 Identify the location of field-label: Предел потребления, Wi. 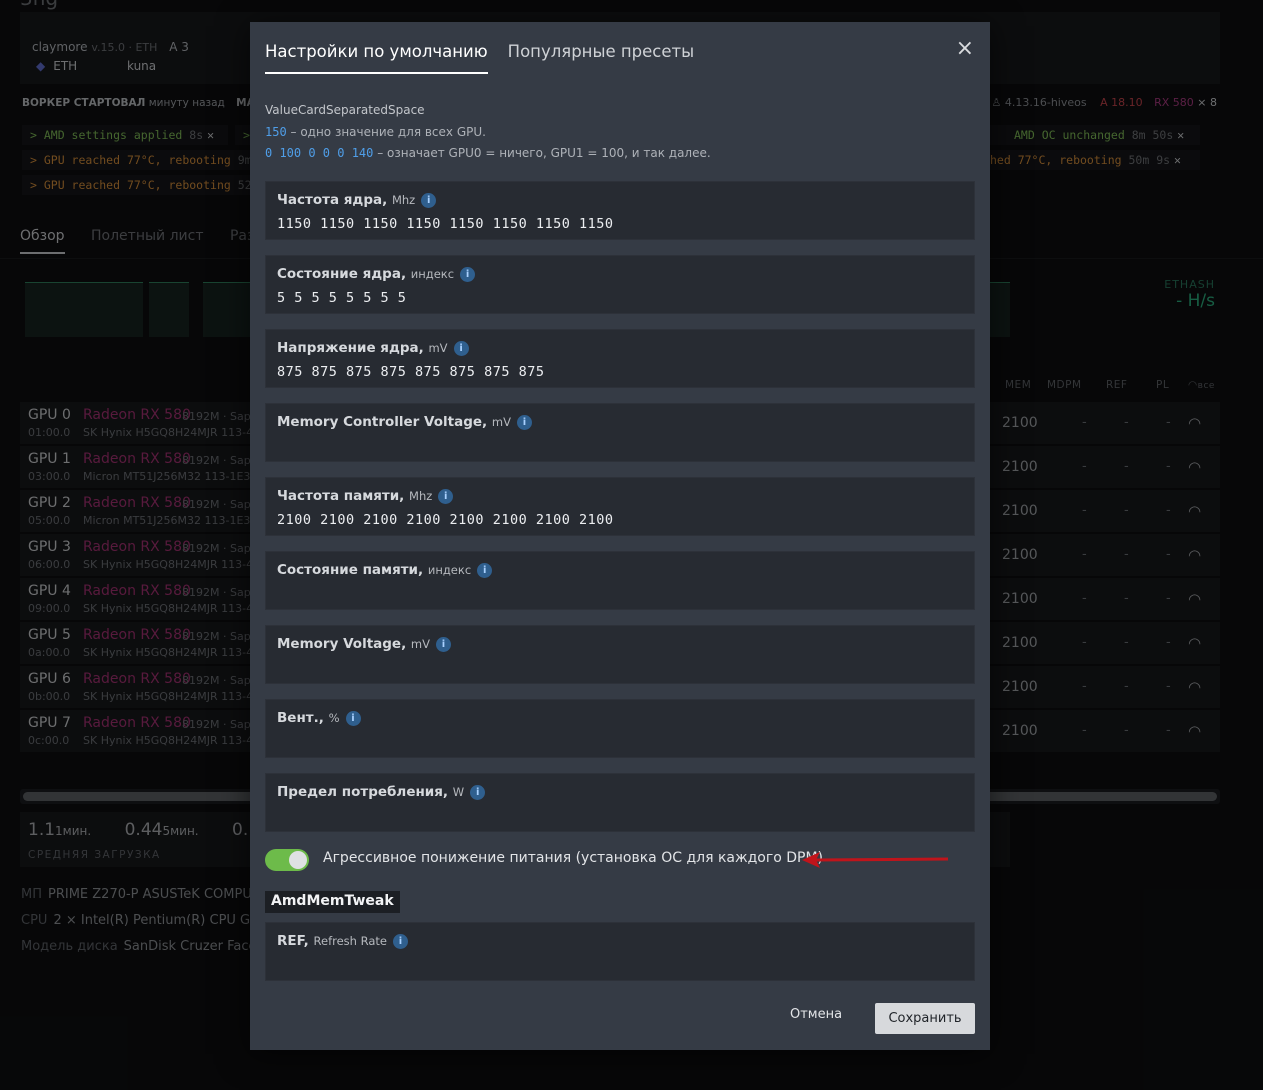
(381, 792).